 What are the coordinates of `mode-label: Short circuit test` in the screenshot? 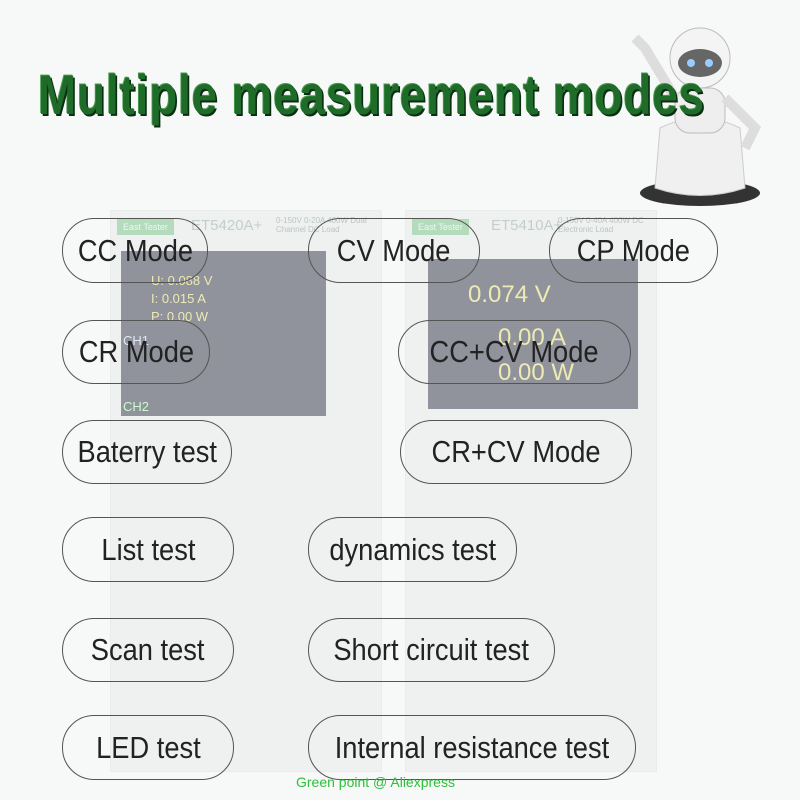 It's located at (431, 649).